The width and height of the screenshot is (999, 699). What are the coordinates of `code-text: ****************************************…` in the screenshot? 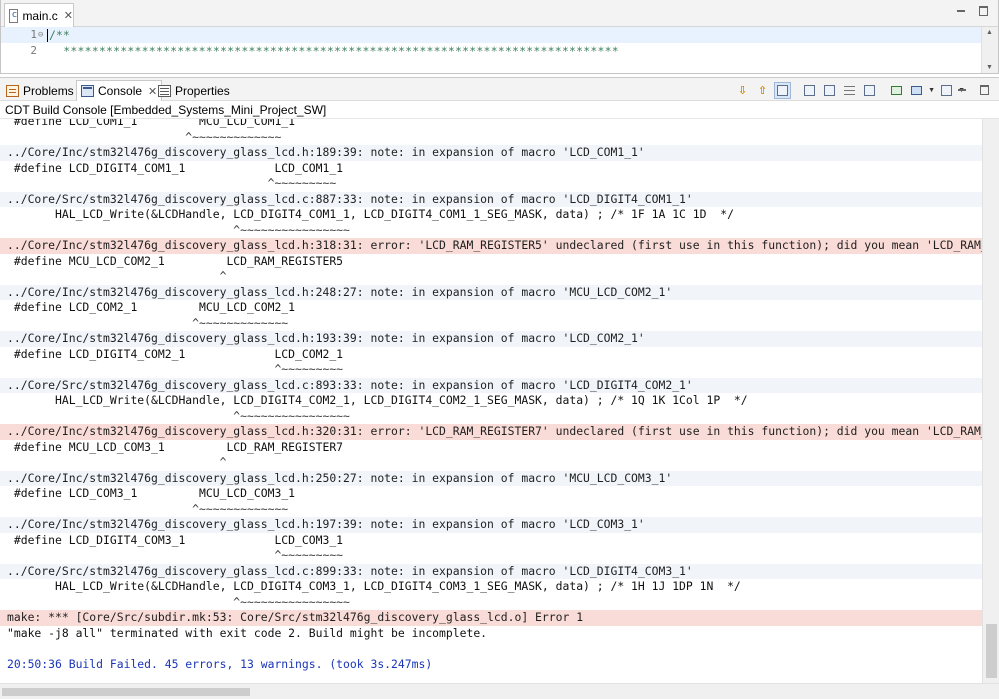 It's located at (334, 51).